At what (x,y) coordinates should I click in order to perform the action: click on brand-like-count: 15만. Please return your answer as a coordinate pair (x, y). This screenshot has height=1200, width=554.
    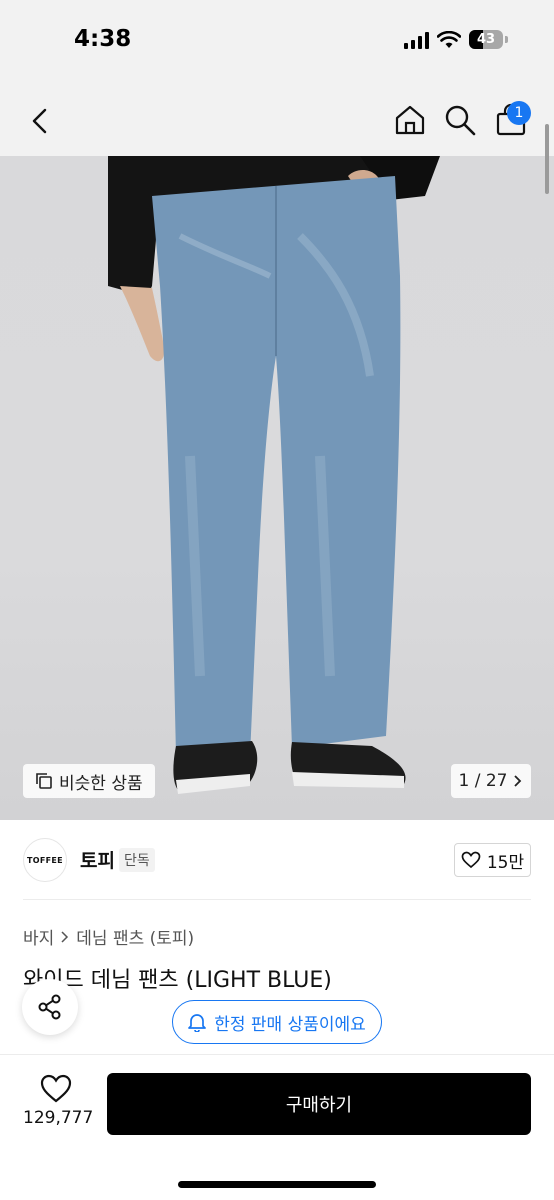
    Looking at the image, I should click on (505, 862).